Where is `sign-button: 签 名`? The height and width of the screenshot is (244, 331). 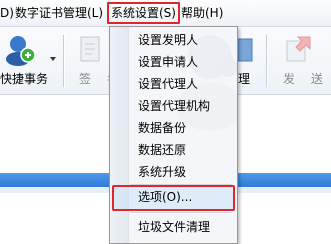 sign-button: 签 名 is located at coordinates (95, 60).